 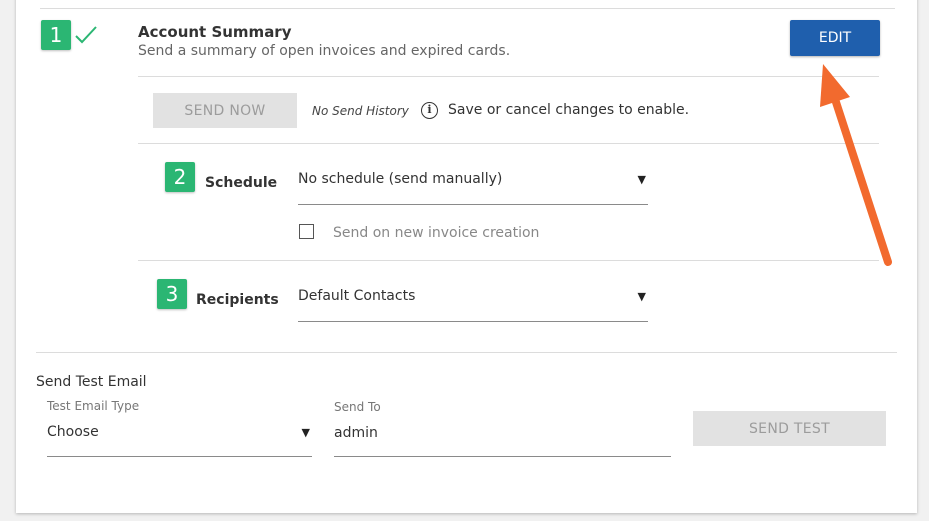 What do you see at coordinates (789, 428) in the screenshot?
I see `send-test-button: SEND TEST` at bounding box center [789, 428].